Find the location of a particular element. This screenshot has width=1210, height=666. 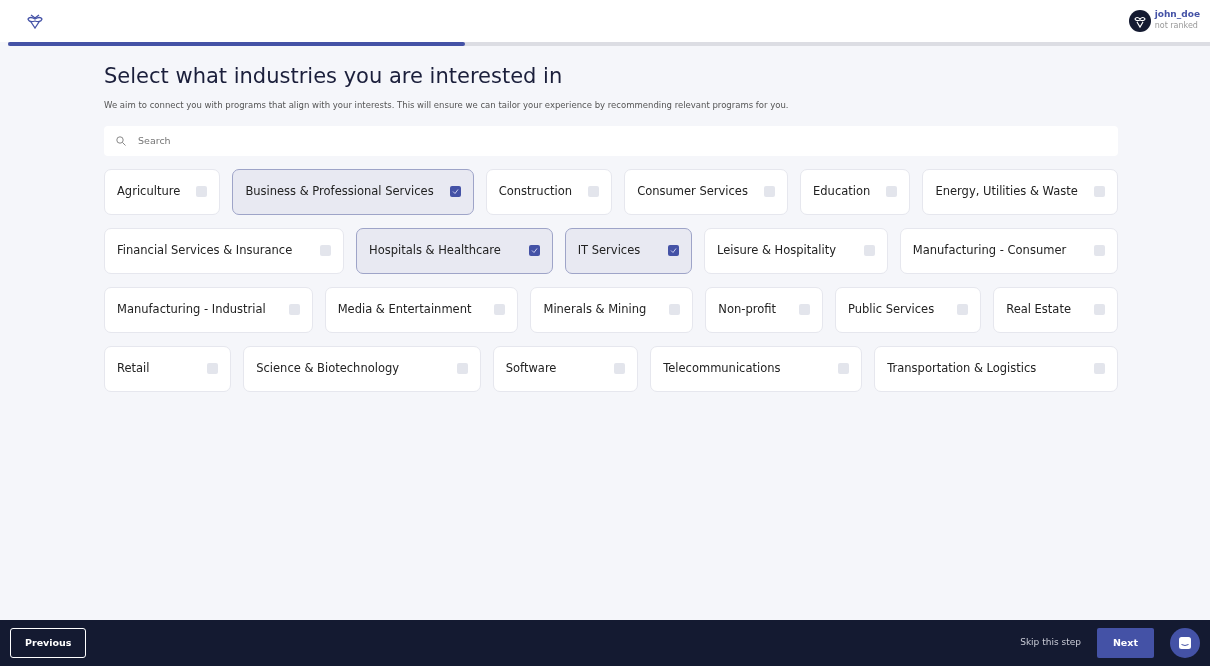

industry-option: Consumer Services is located at coordinates (706, 191).